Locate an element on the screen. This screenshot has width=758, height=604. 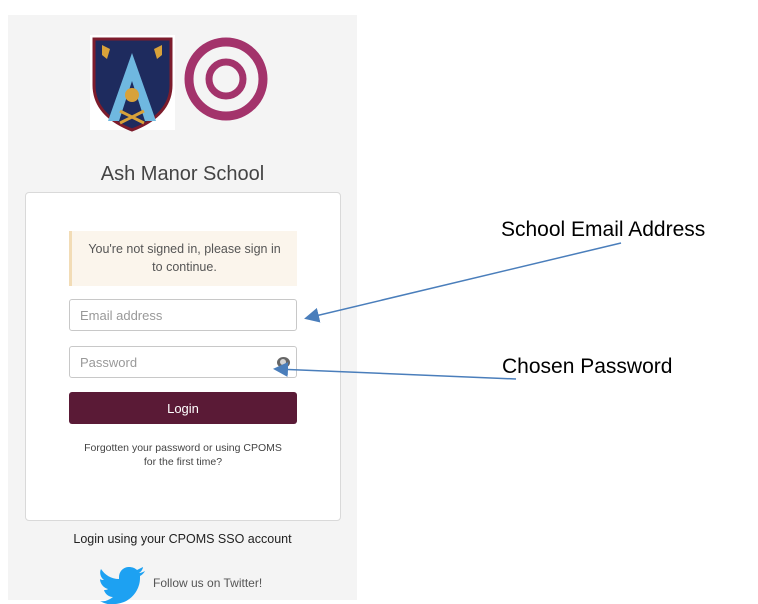
email-arrow is located at coordinates (463, 282).